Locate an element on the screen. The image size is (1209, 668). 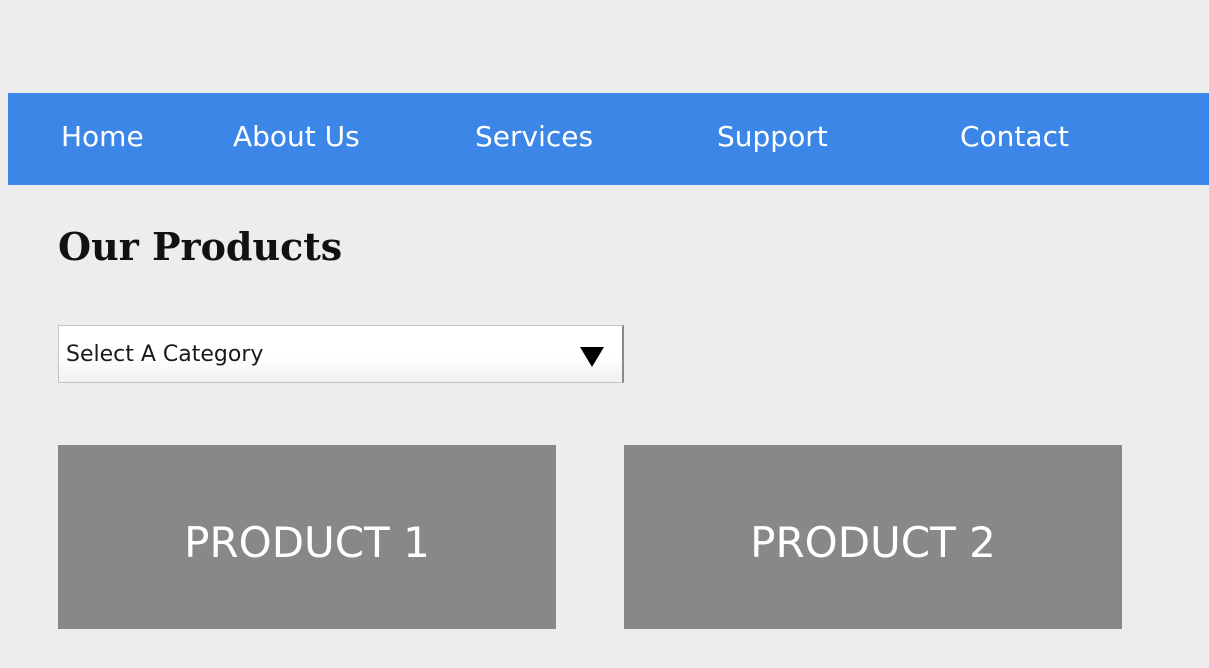
nav-item-home: Home is located at coordinates (102, 139).